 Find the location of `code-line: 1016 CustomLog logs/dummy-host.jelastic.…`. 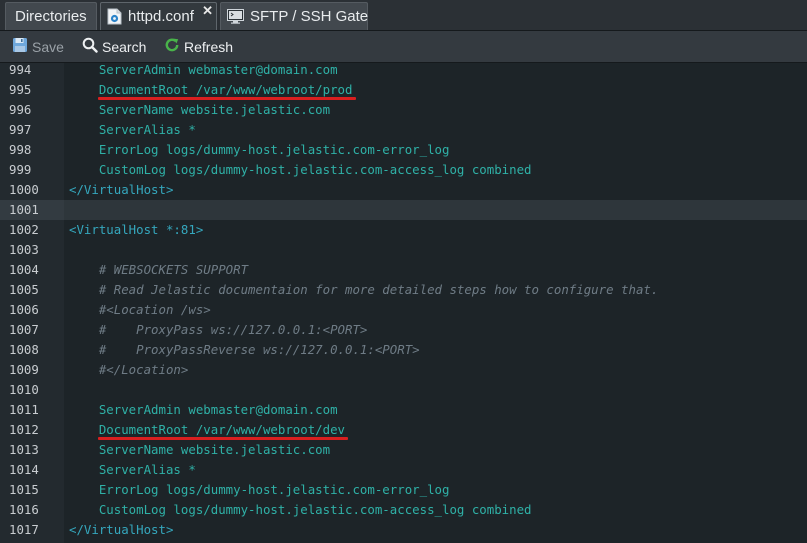

code-line: 1016 CustomLog logs/dummy-host.jelastic.… is located at coordinates (403, 510).